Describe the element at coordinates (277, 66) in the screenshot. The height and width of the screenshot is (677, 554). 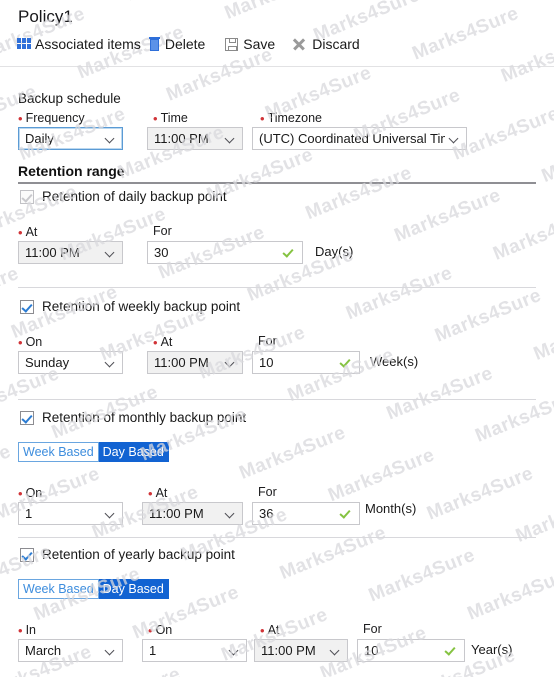
I see `toolbar-divider` at that location.